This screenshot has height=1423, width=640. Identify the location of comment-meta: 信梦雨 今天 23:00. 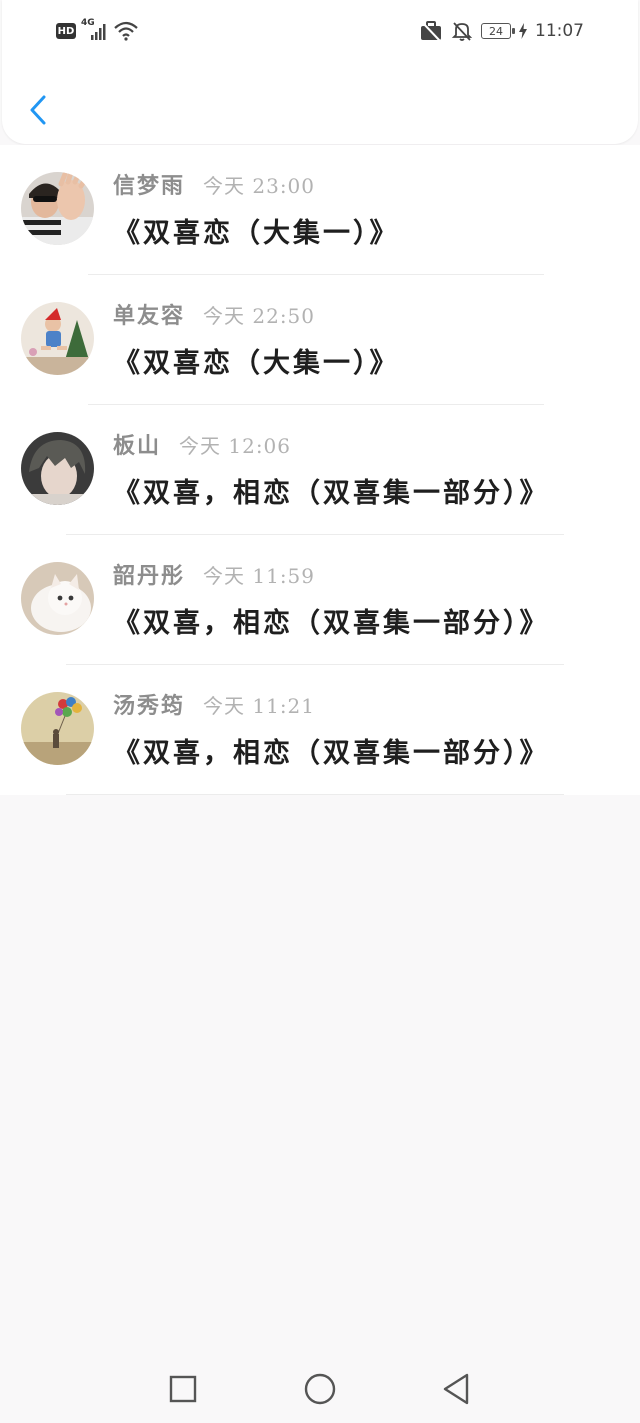
(214, 184).